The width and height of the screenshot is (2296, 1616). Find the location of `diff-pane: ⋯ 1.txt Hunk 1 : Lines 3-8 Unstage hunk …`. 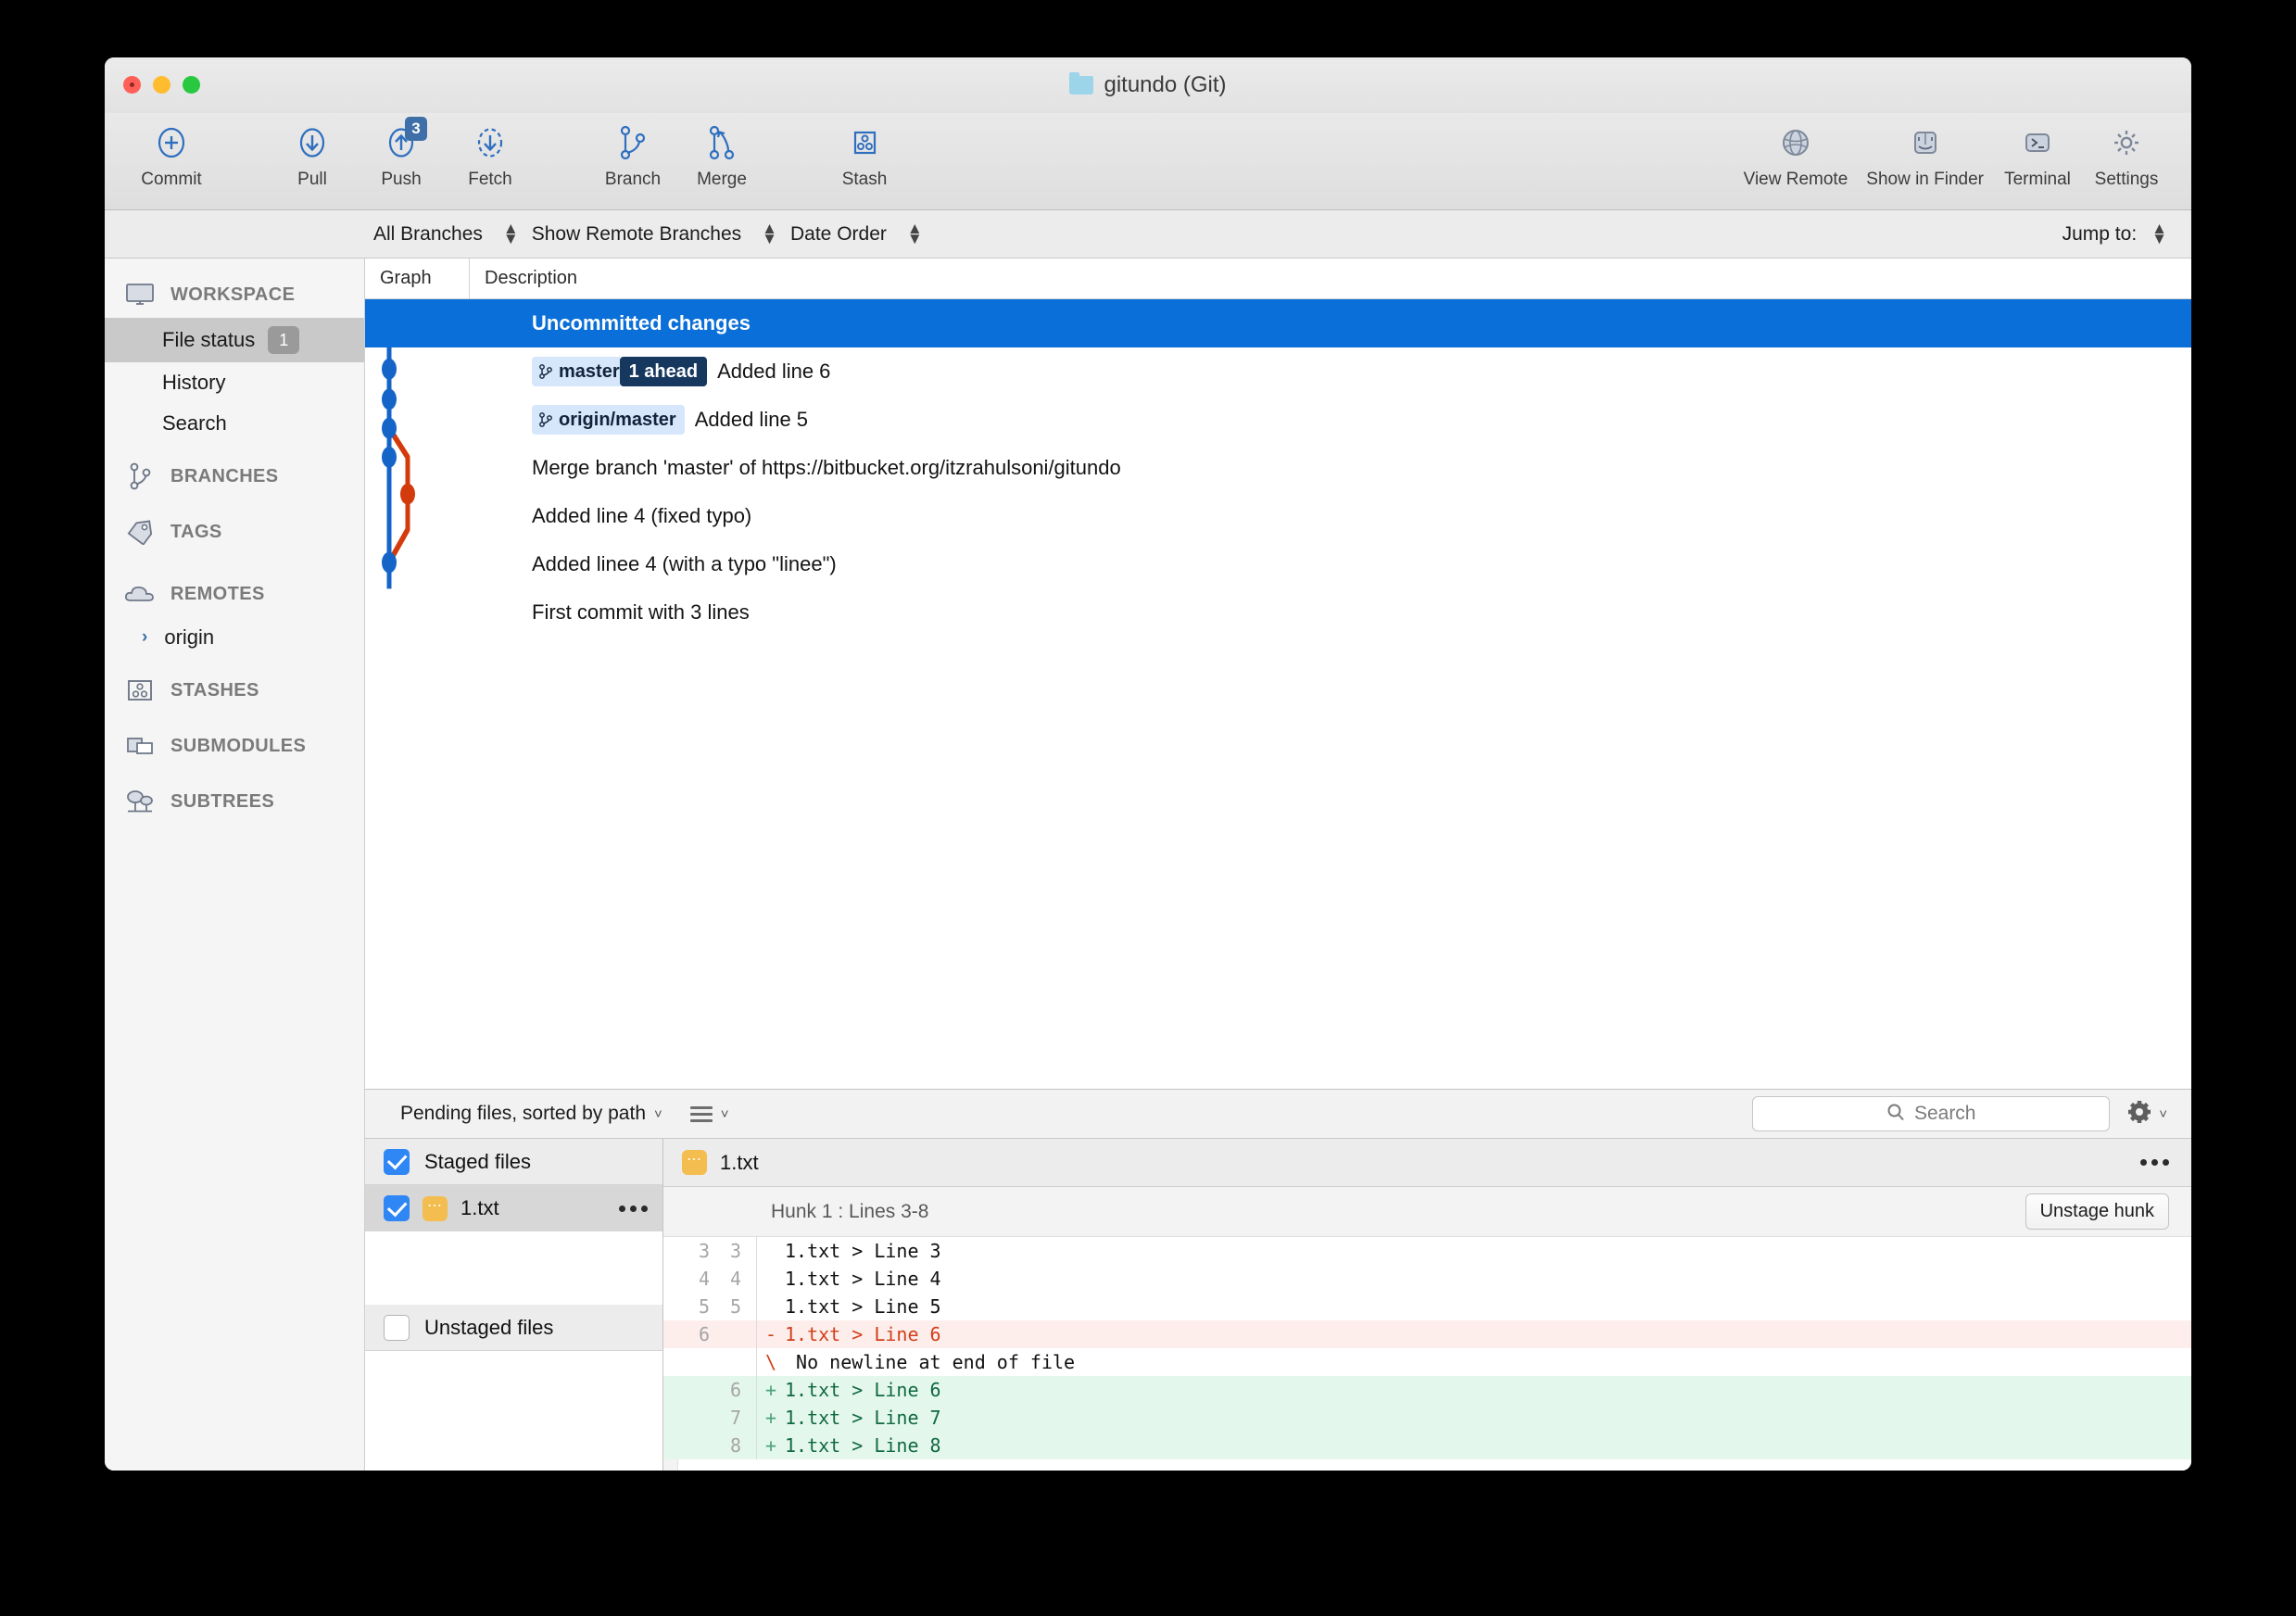

diff-pane: ⋯ 1.txt Hunk 1 : Lines 3-8 Unstage hunk … is located at coordinates (1427, 1305).